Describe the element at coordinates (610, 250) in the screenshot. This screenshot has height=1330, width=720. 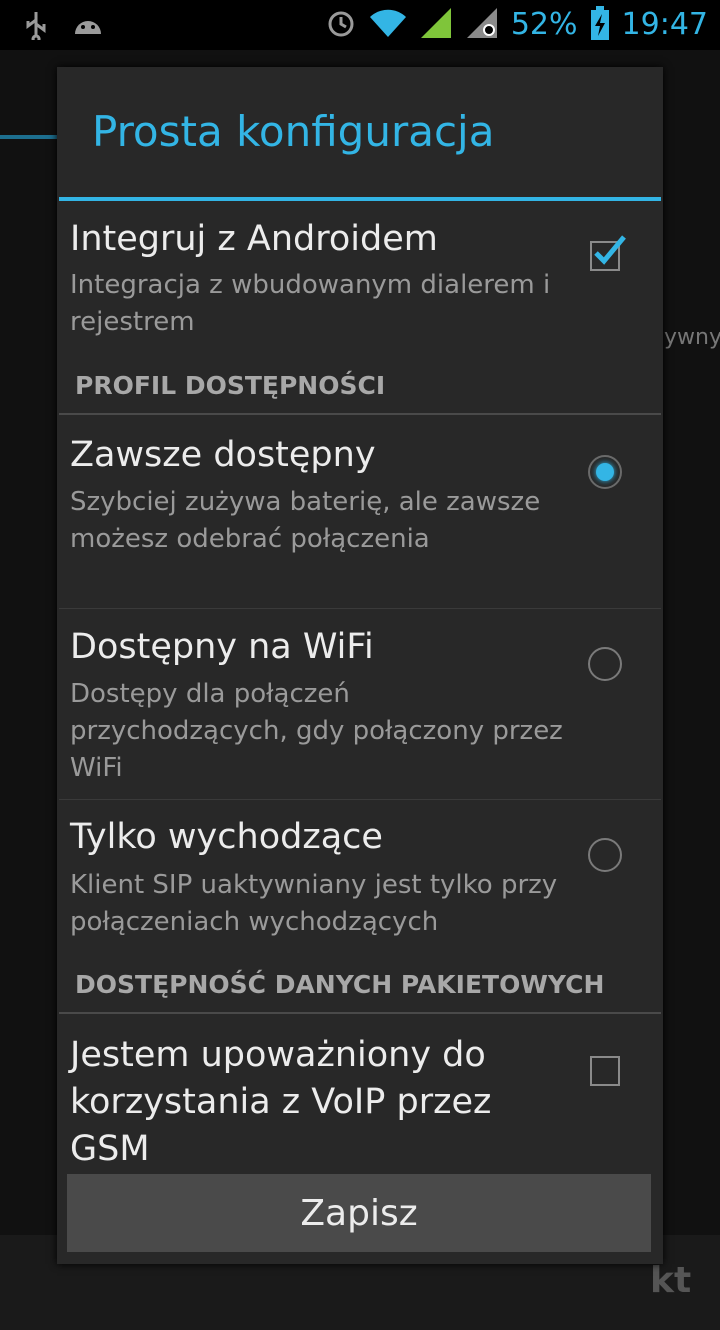
I see `checkmark-icon` at that location.